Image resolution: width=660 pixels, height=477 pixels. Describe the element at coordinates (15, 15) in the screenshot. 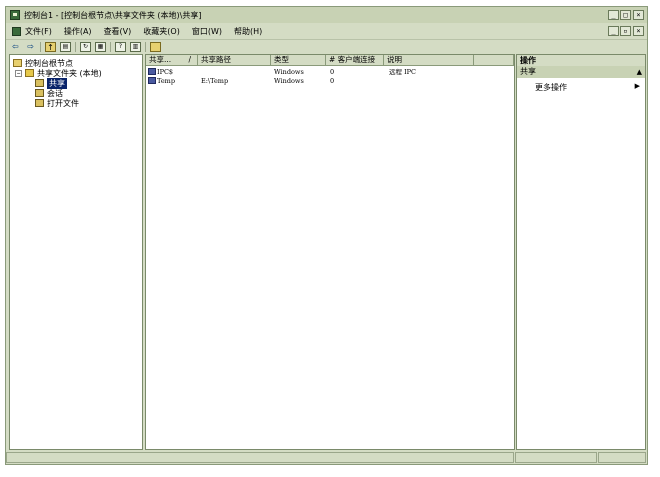

I see `mmc-app-icon` at that location.